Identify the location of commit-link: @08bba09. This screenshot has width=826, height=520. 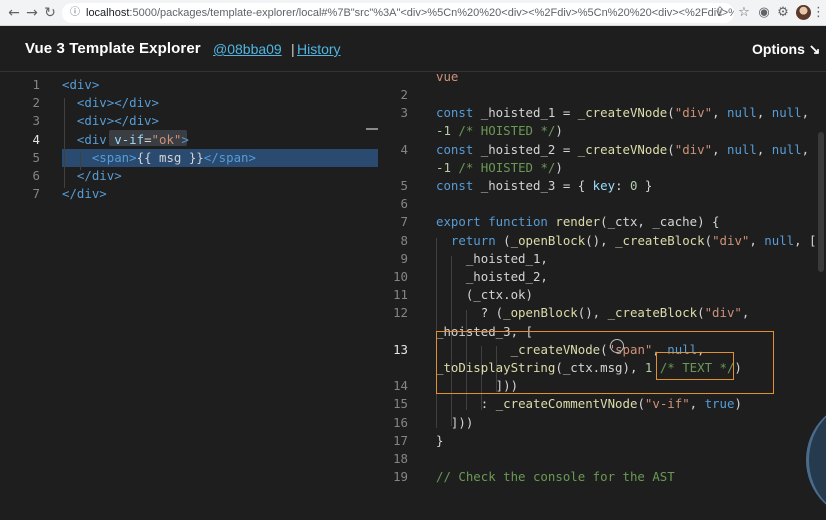
(247, 49).